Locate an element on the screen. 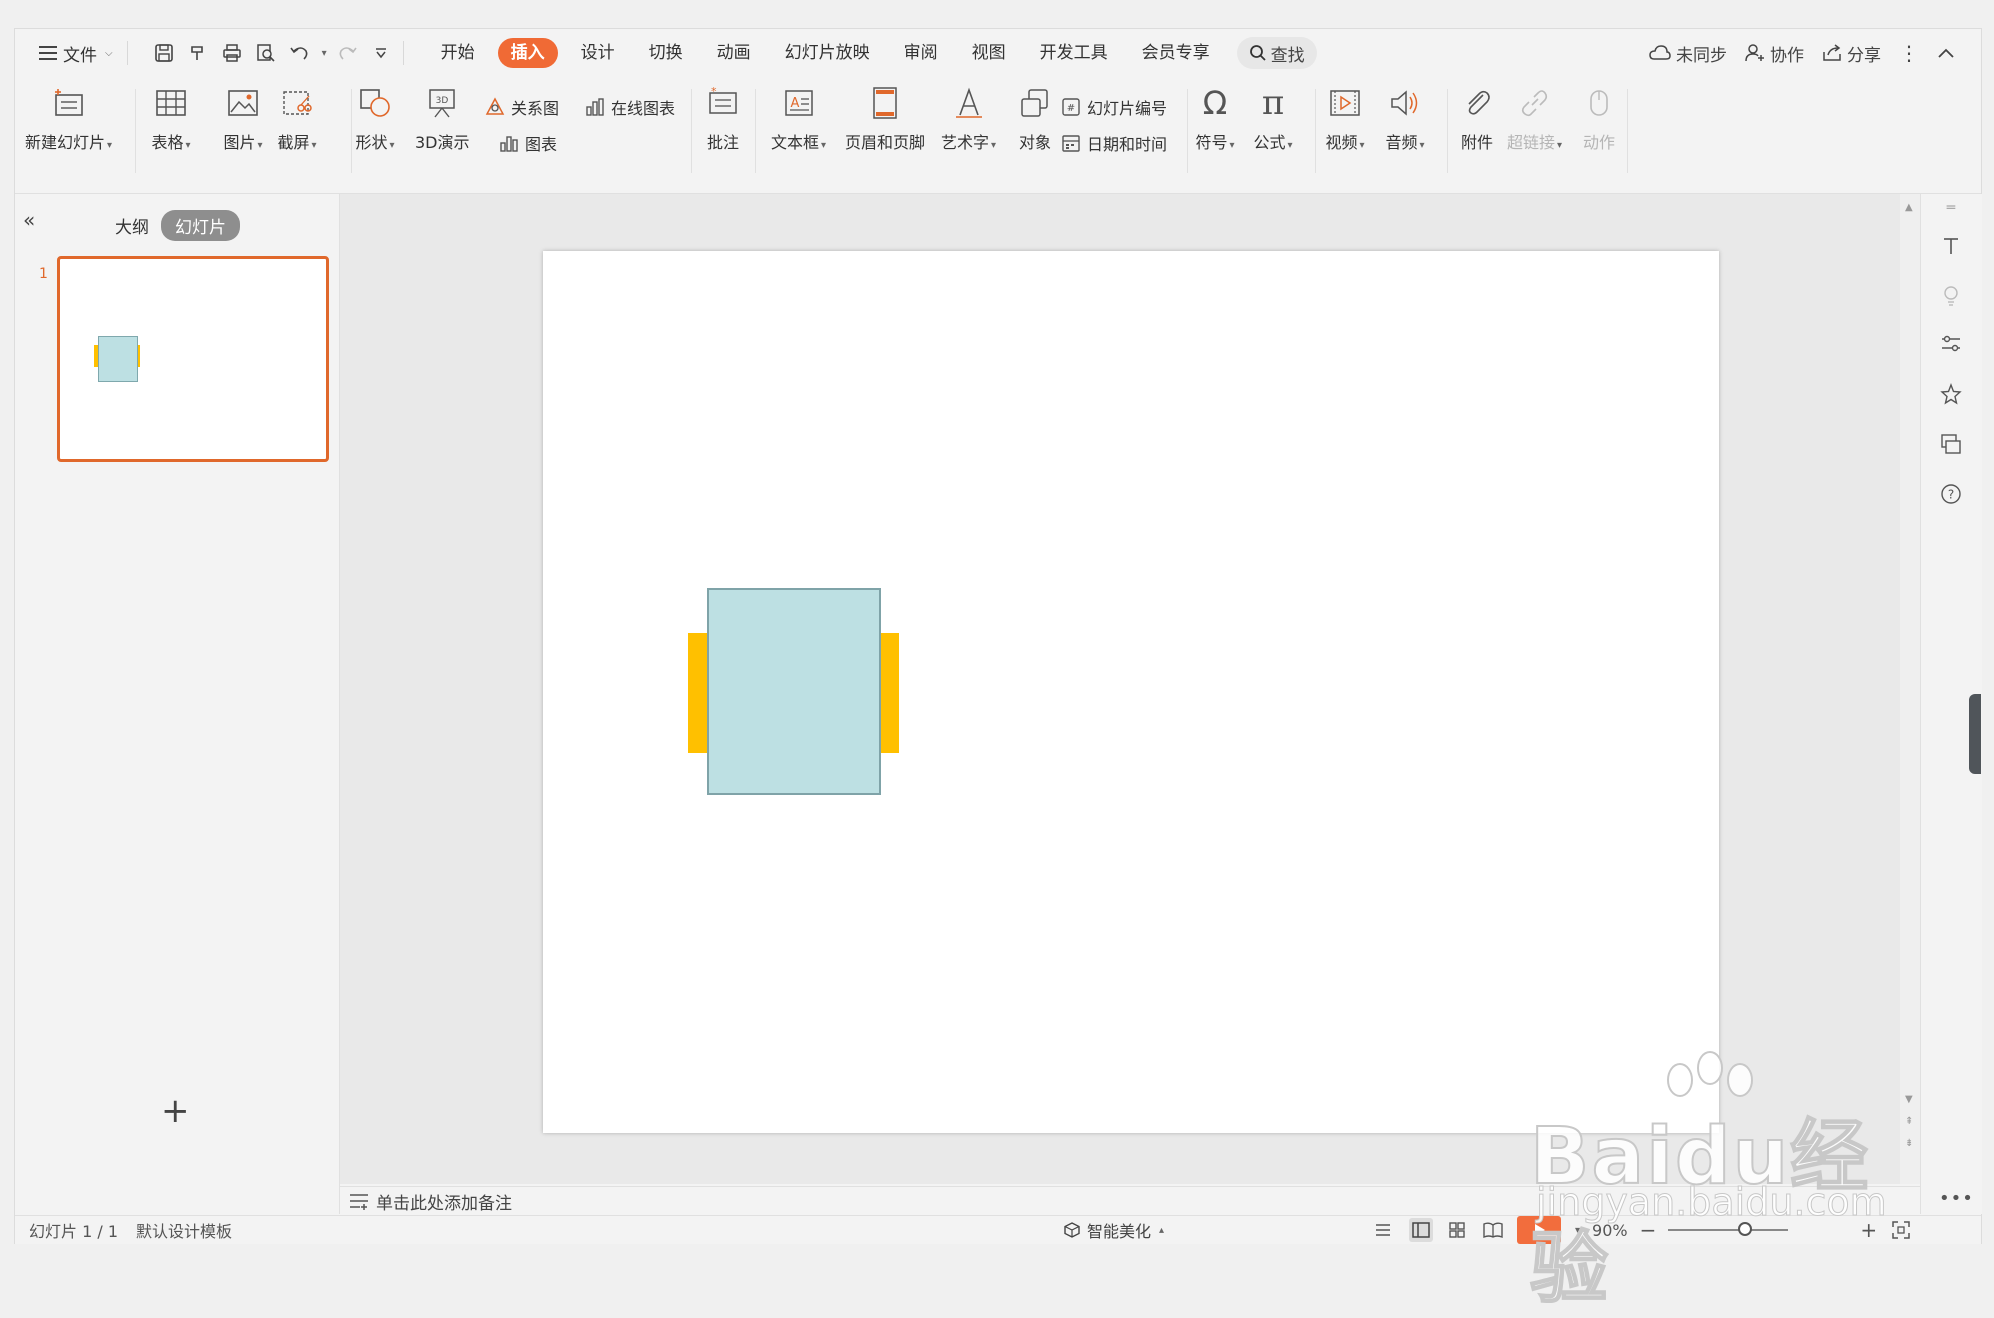 The width and height of the screenshot is (1994, 1318). chart-icon is located at coordinates (509, 144).